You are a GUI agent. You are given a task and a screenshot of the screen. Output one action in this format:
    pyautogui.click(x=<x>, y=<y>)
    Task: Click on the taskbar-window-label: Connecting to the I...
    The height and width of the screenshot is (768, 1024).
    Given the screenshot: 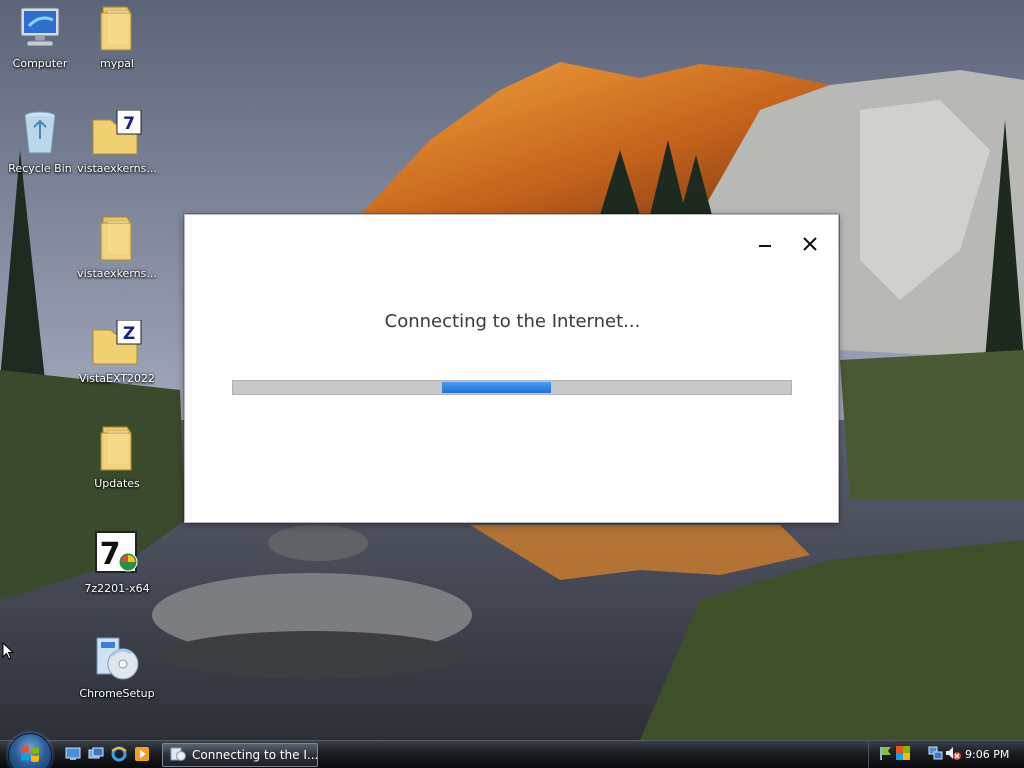 What is the action you would take?
    pyautogui.click(x=254, y=755)
    